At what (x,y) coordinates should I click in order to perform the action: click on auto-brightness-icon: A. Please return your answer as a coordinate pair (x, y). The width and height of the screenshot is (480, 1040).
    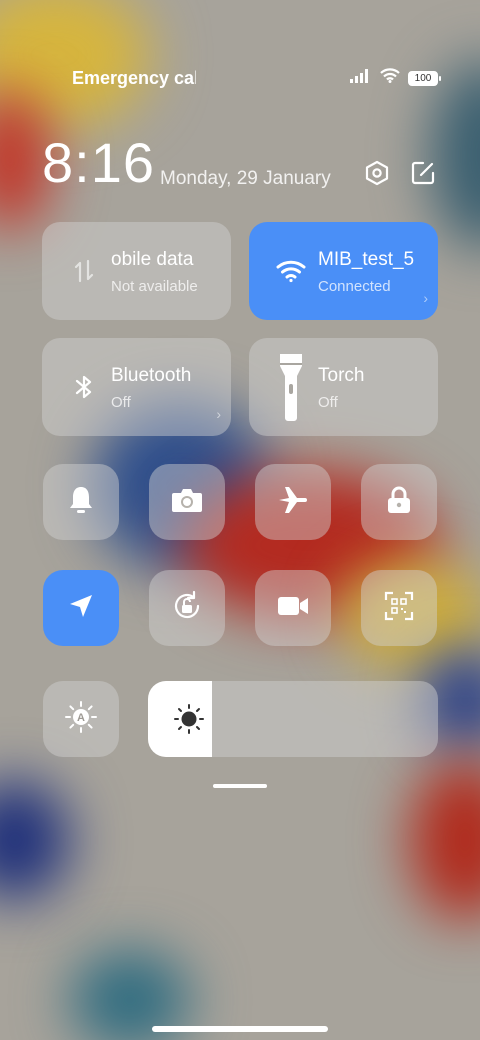
    Looking at the image, I should click on (81, 719).